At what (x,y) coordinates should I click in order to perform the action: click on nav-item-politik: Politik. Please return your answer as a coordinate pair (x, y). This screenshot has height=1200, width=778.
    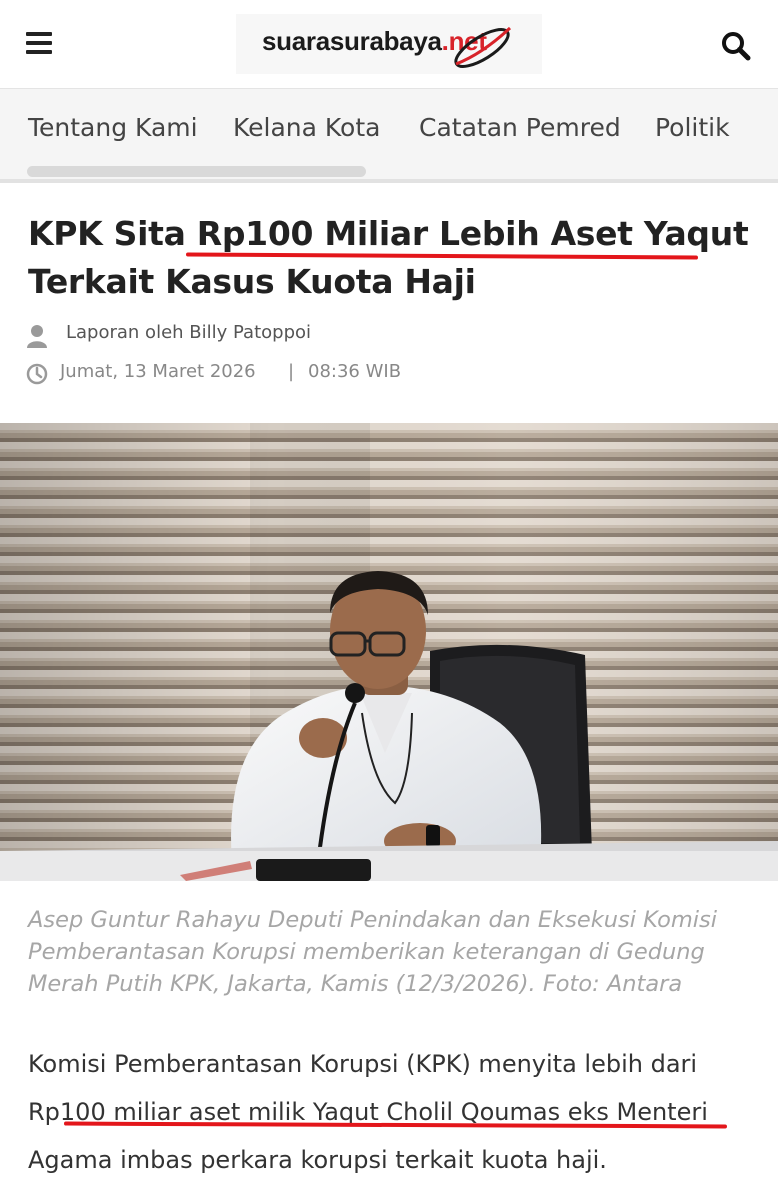
    Looking at the image, I should click on (692, 127).